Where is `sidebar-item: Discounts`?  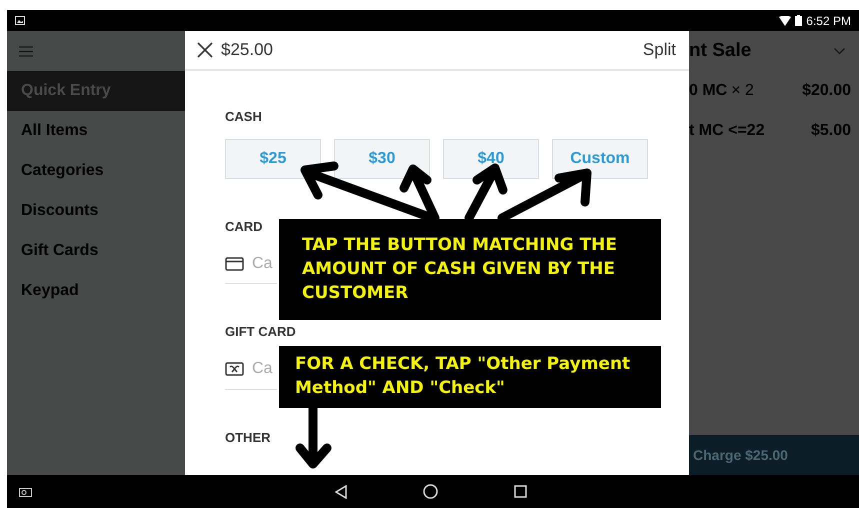
sidebar-item: Discounts is located at coordinates (96, 211).